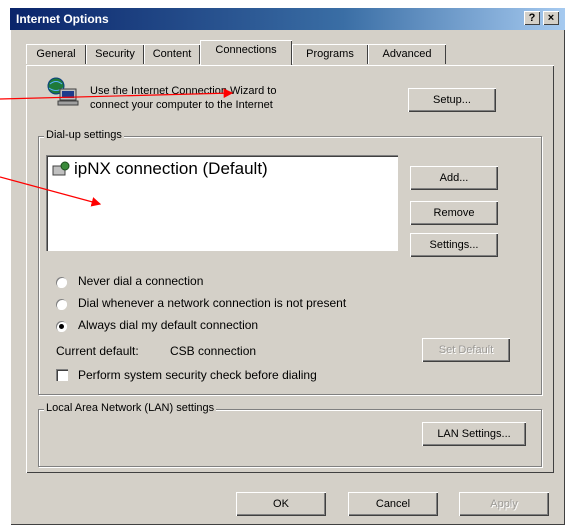 The width and height of the screenshot is (565, 525). I want to click on ok-button: OK, so click(281, 504).